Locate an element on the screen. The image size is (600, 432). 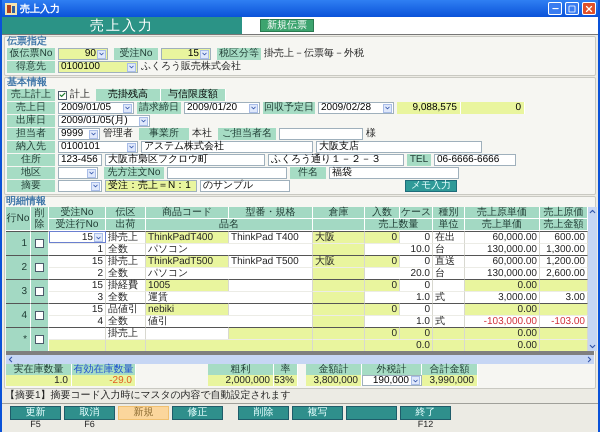
input-field: 福袋 is located at coordinates (394, 173).